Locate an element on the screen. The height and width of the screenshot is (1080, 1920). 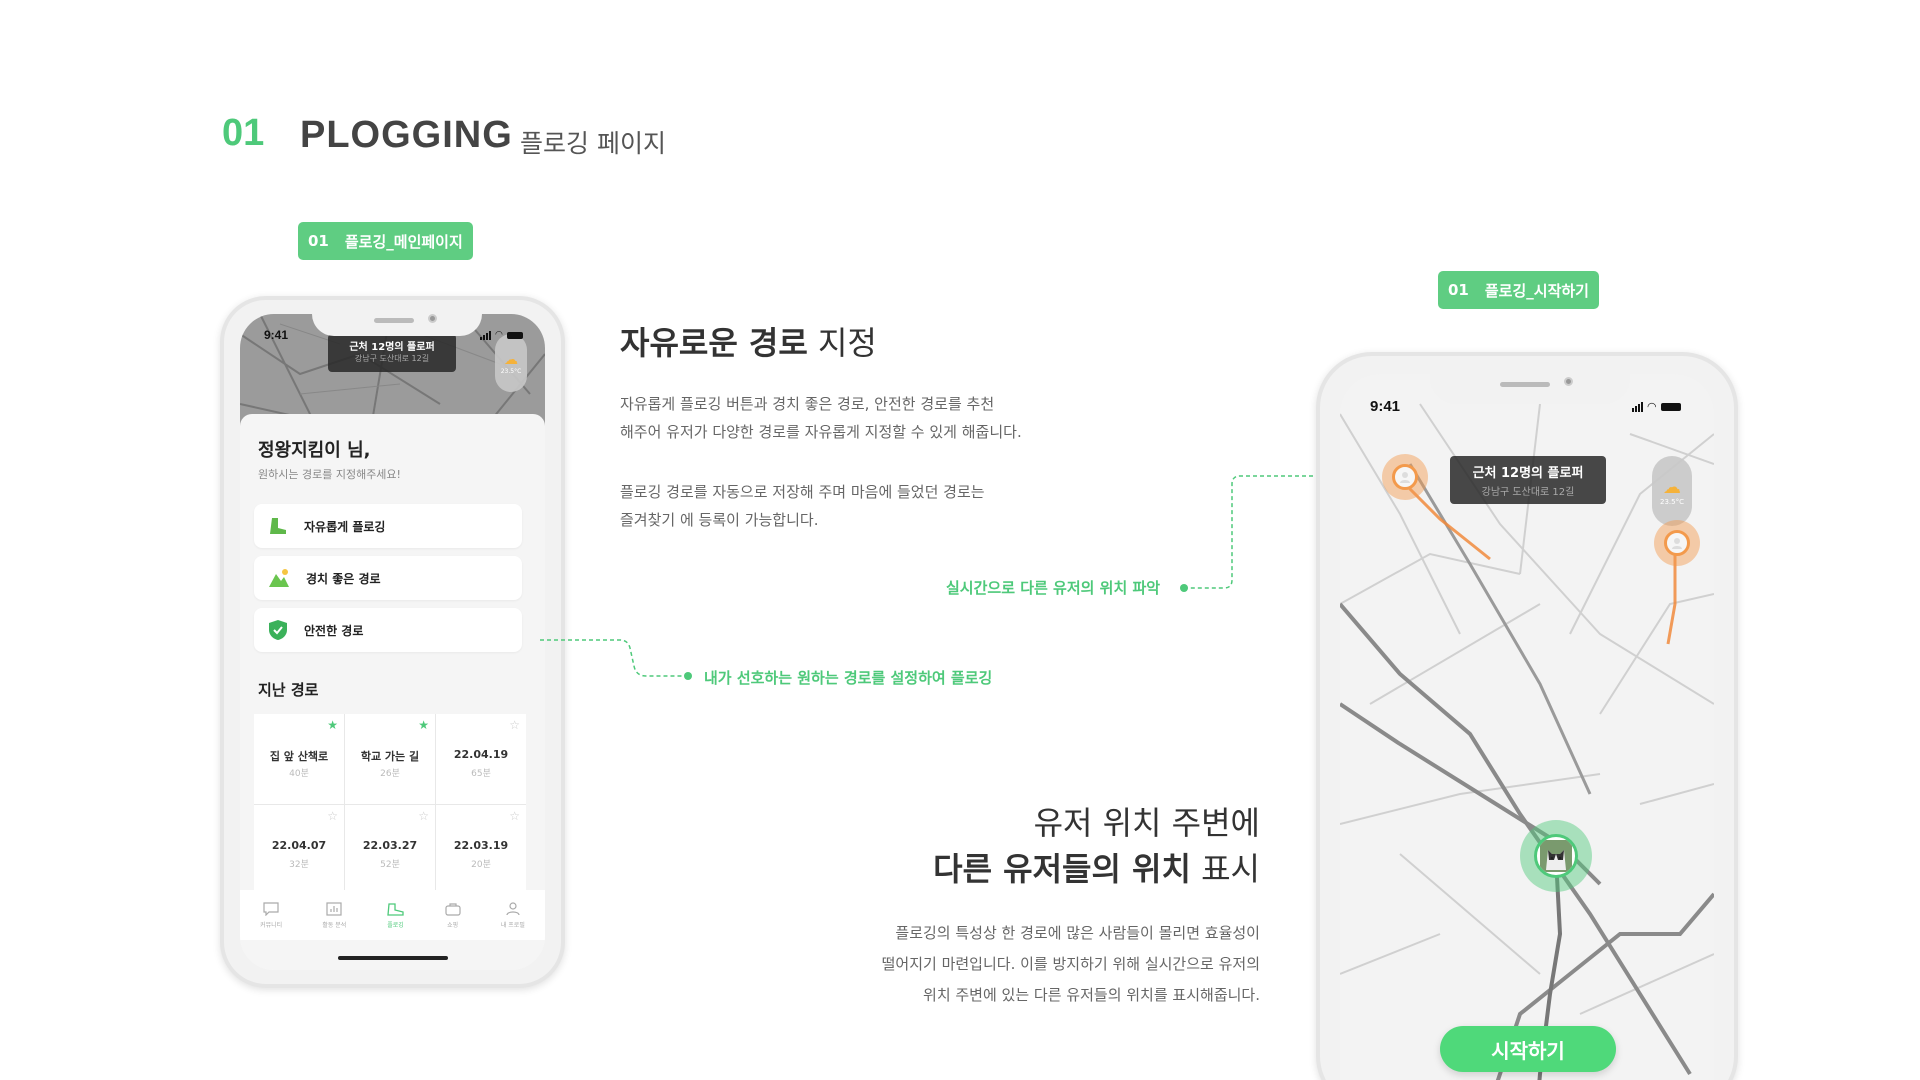
start-button: 시작하기 is located at coordinates (1528, 1049).